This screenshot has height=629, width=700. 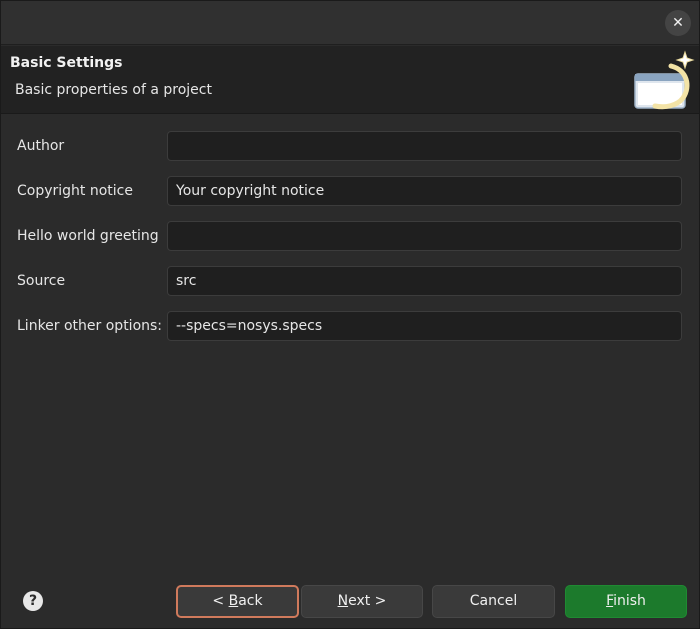 What do you see at coordinates (41, 281) in the screenshot?
I see `source-label: Source` at bounding box center [41, 281].